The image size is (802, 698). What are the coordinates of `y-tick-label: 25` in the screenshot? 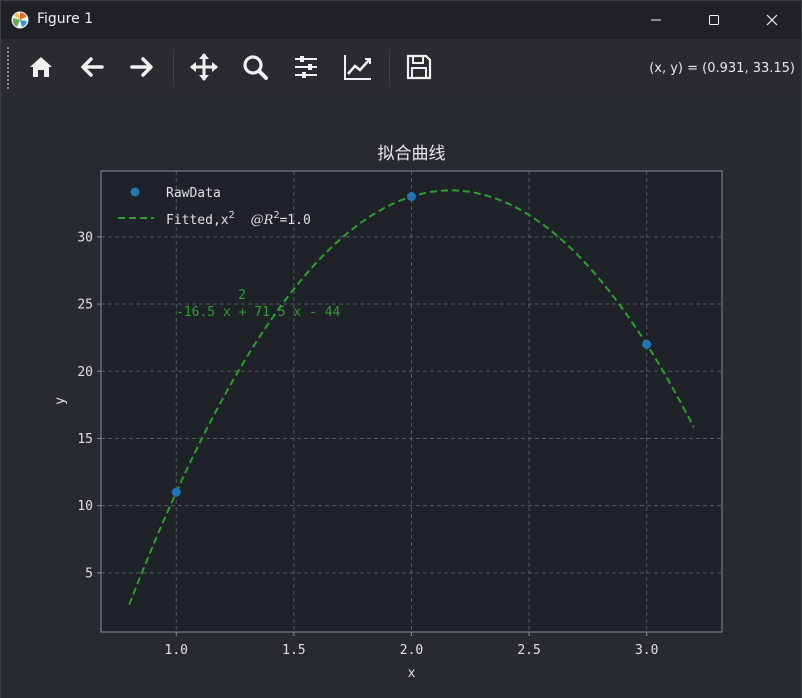 It's located at (85, 305).